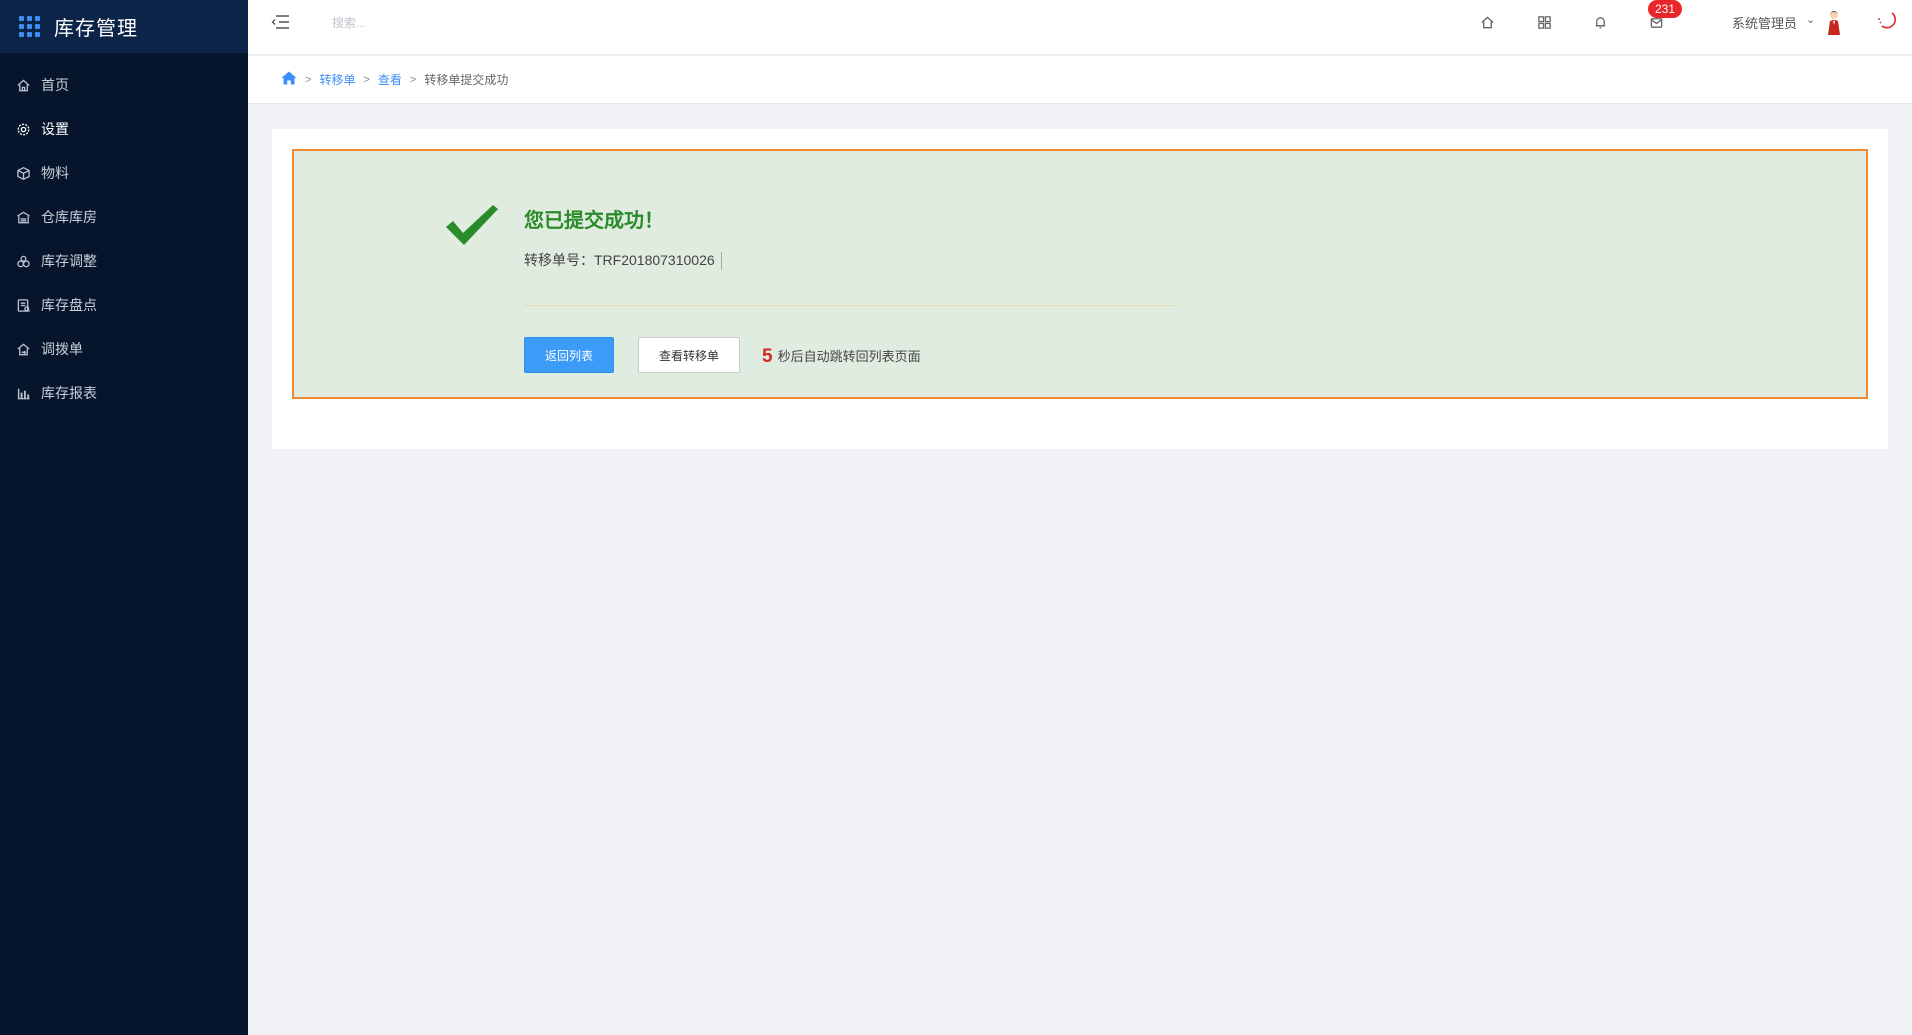 This screenshot has height=1035, width=1912. What do you see at coordinates (23, 173) in the screenshot?
I see `box-icon` at bounding box center [23, 173].